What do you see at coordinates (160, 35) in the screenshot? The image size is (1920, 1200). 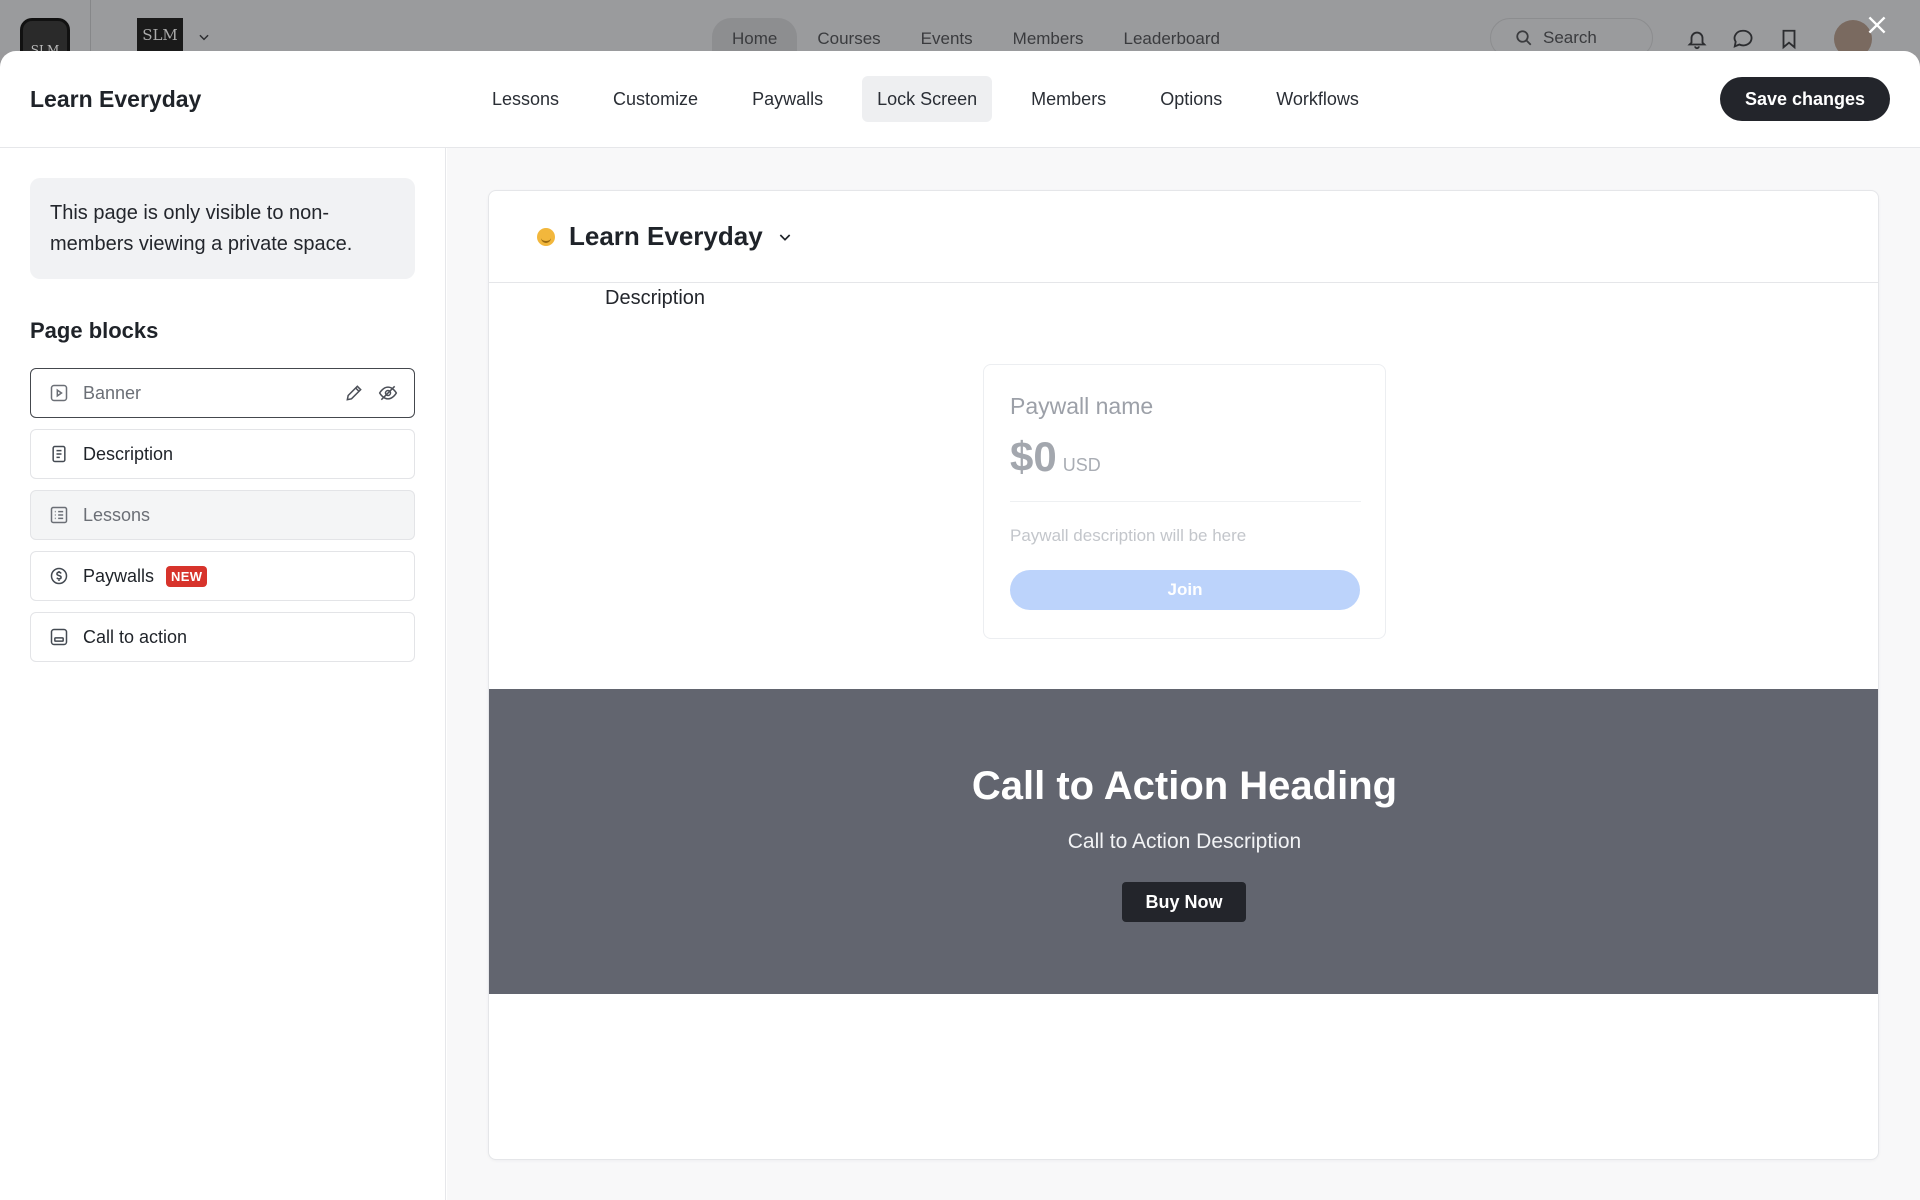 I see `brand-logo: SLM` at bounding box center [160, 35].